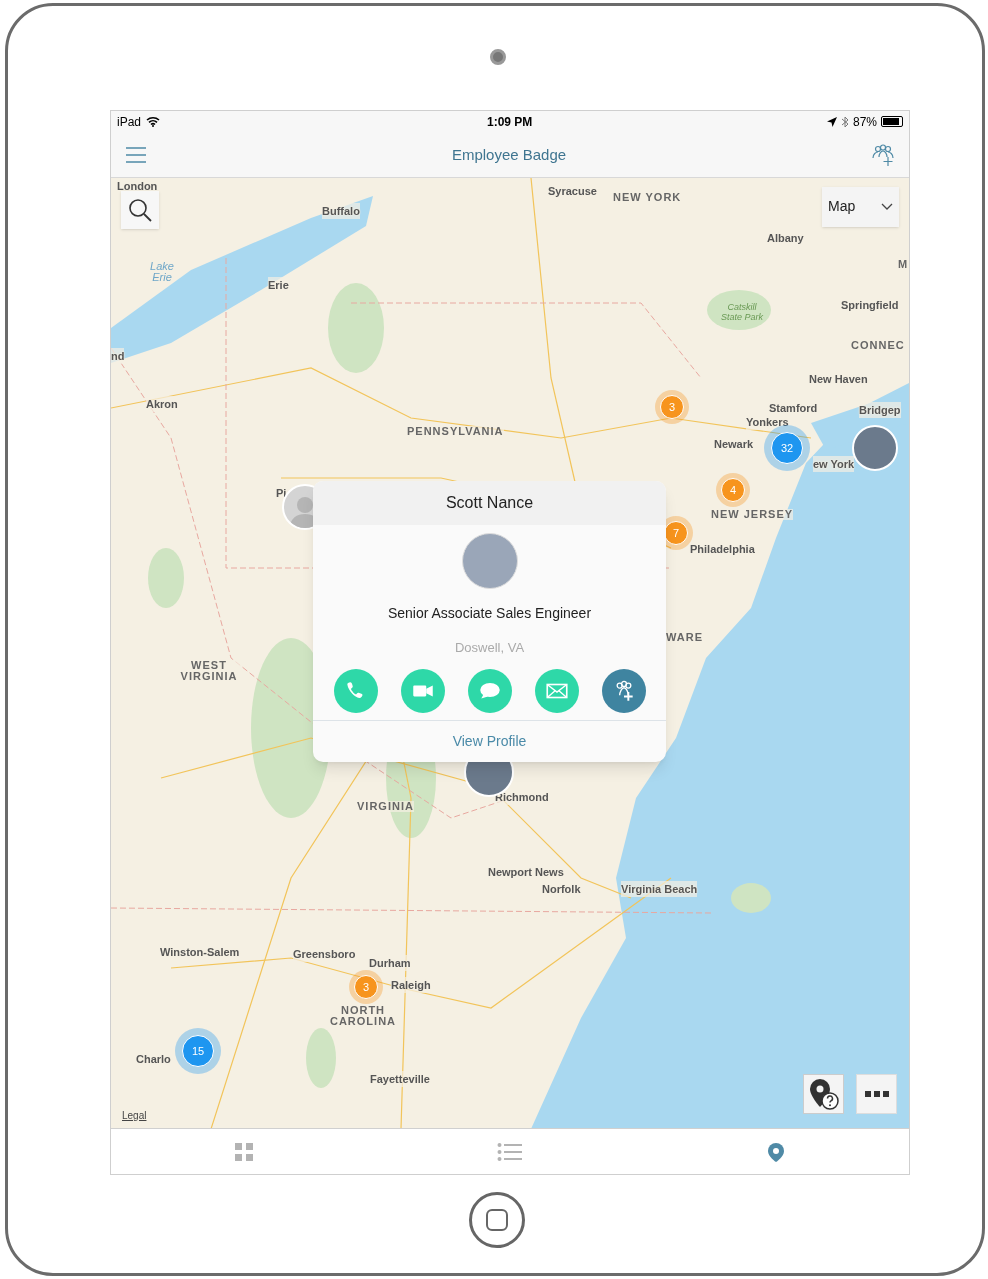 The height and width of the screenshot is (1279, 988). I want to click on more-icon, so click(876, 1093).